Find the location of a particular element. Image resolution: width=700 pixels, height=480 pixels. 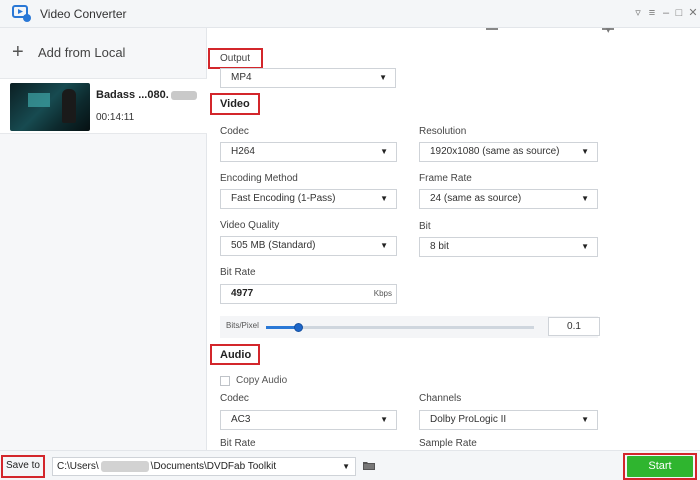

file-item: Badass ...080. 00:14:11 is located at coordinates (103, 106).